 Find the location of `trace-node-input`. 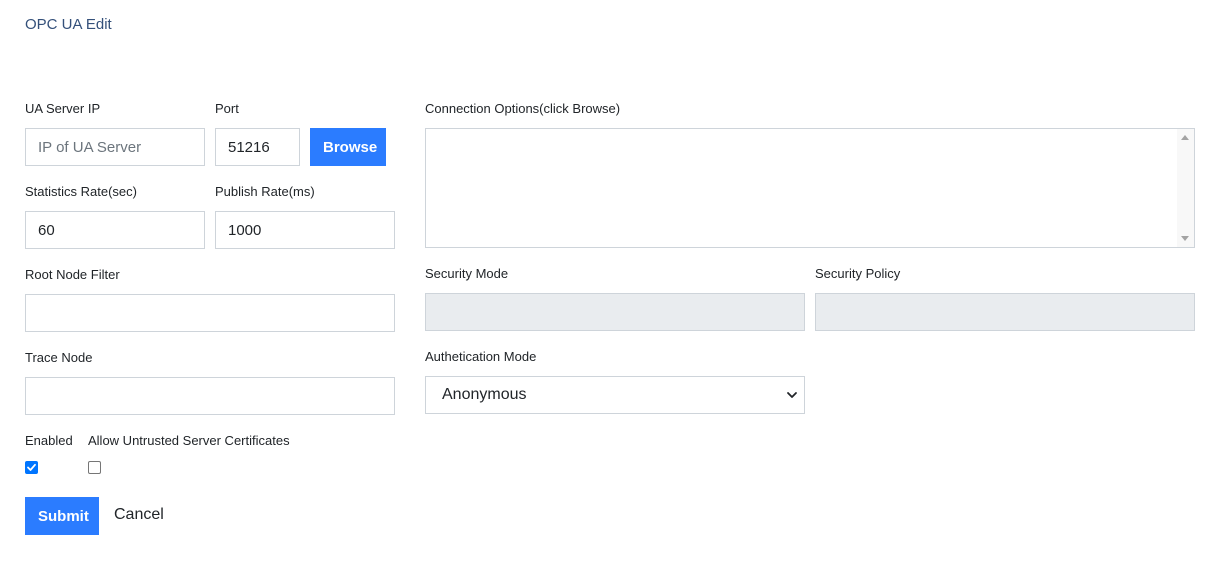

trace-node-input is located at coordinates (210, 396).